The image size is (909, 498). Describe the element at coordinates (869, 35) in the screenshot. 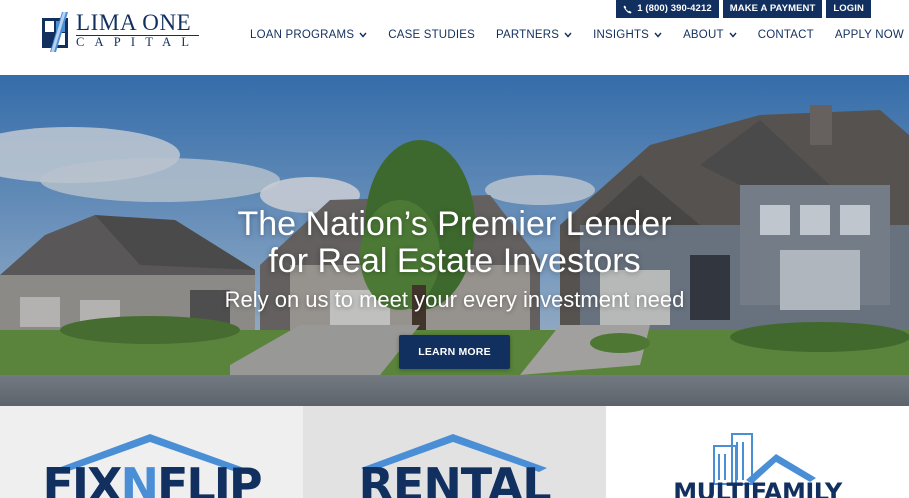

I see `nav-apply-now: APPLY NOW` at that location.